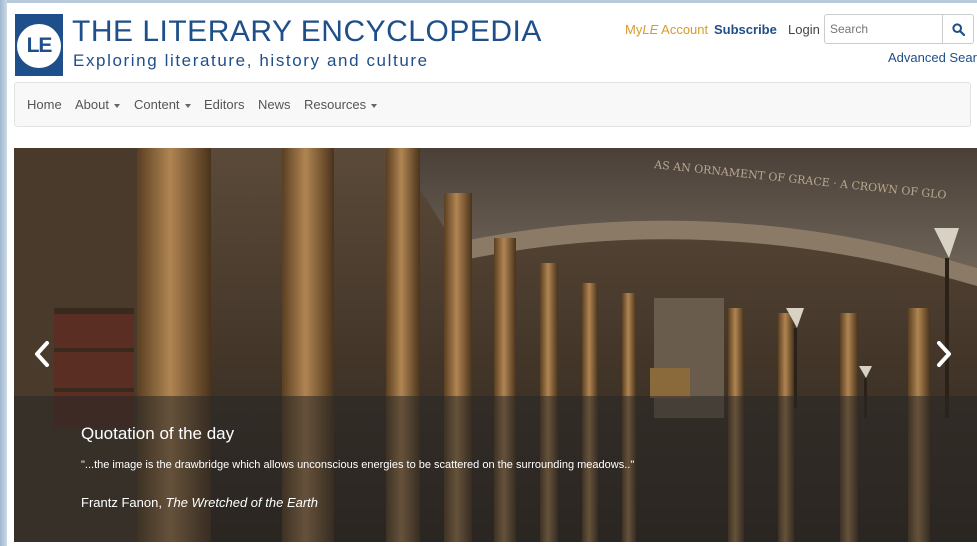 This screenshot has height=546, width=977. I want to click on nav-label: Content, so click(157, 104).